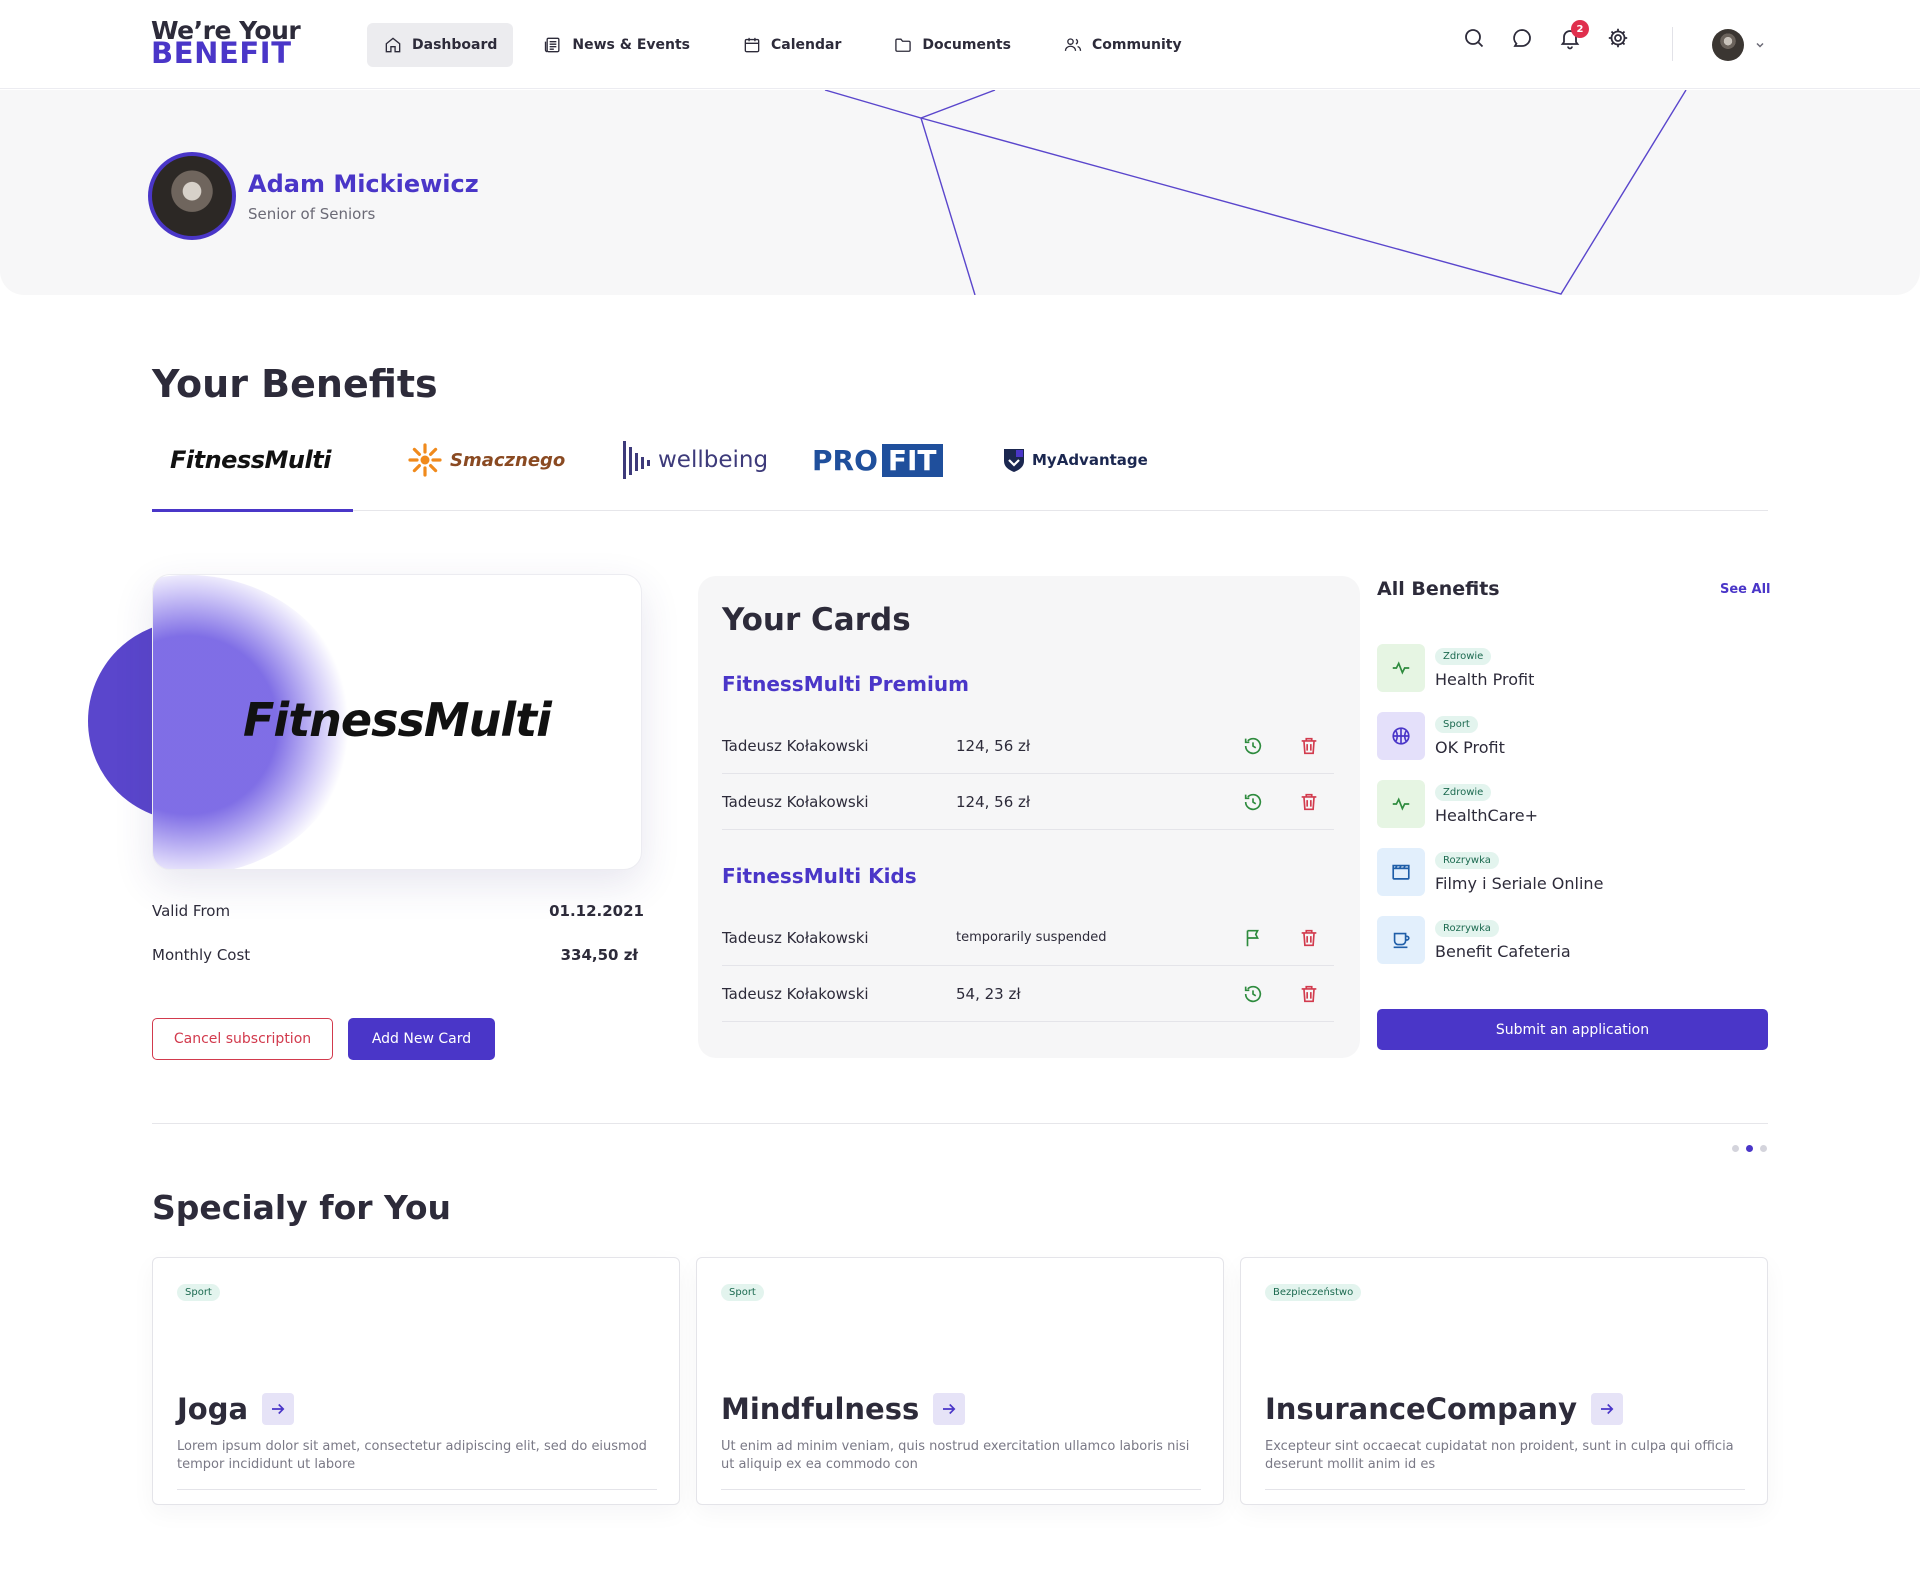 The image size is (1920, 1570). What do you see at coordinates (1075, 460) in the screenshot?
I see `brand-tab-myadvantage: MyAdvantage` at bounding box center [1075, 460].